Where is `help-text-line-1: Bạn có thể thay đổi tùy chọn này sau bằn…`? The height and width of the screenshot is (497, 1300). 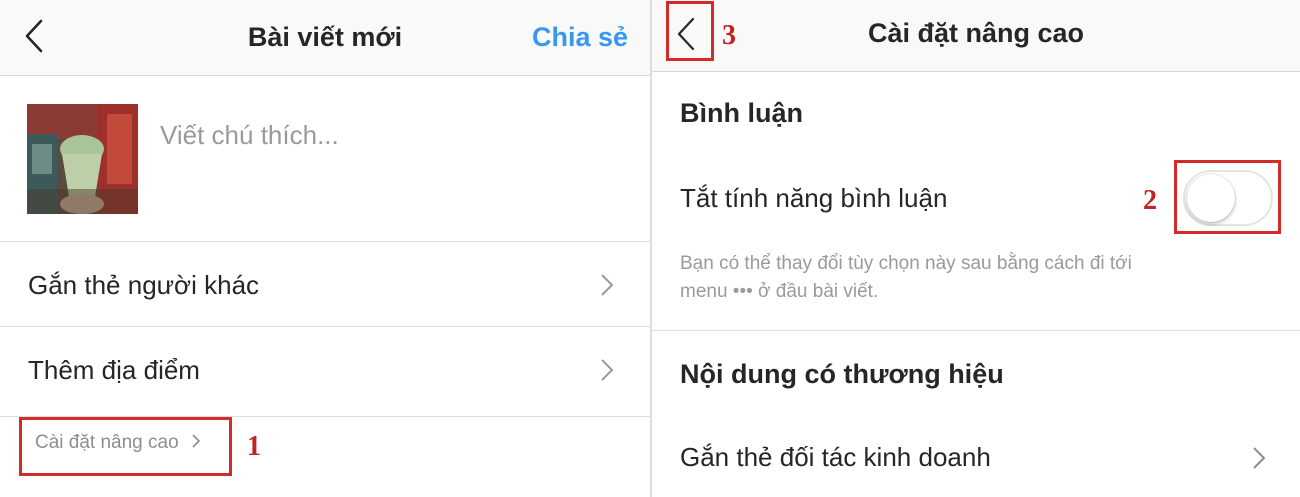 help-text-line-1: Bạn có thể thay đổi tùy chọn này sau bằn… is located at coordinates (906, 263).